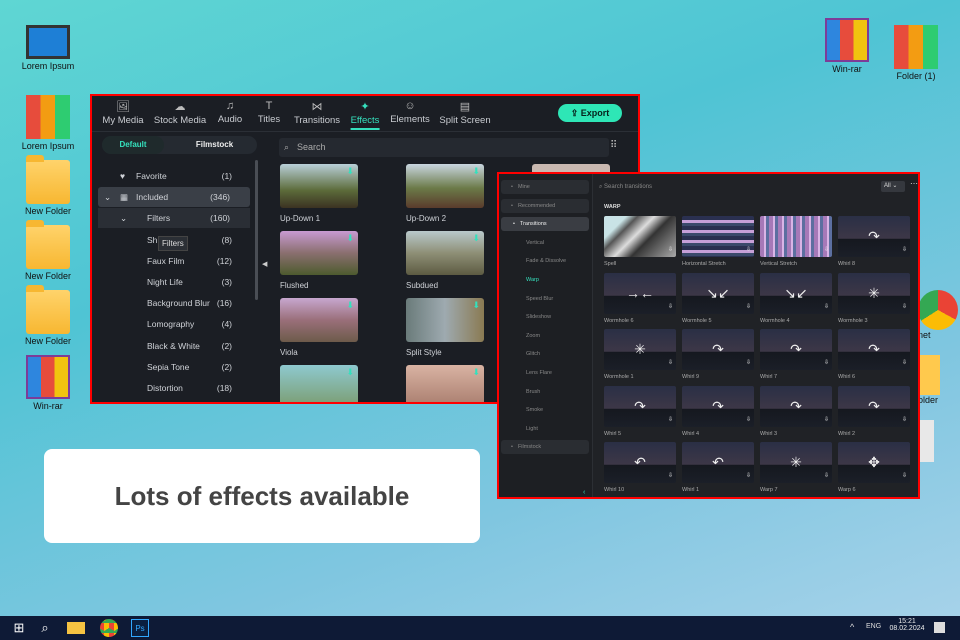 The width and height of the screenshot is (960, 640). I want to click on filmstock-toggle: Filmstock, so click(214, 145).